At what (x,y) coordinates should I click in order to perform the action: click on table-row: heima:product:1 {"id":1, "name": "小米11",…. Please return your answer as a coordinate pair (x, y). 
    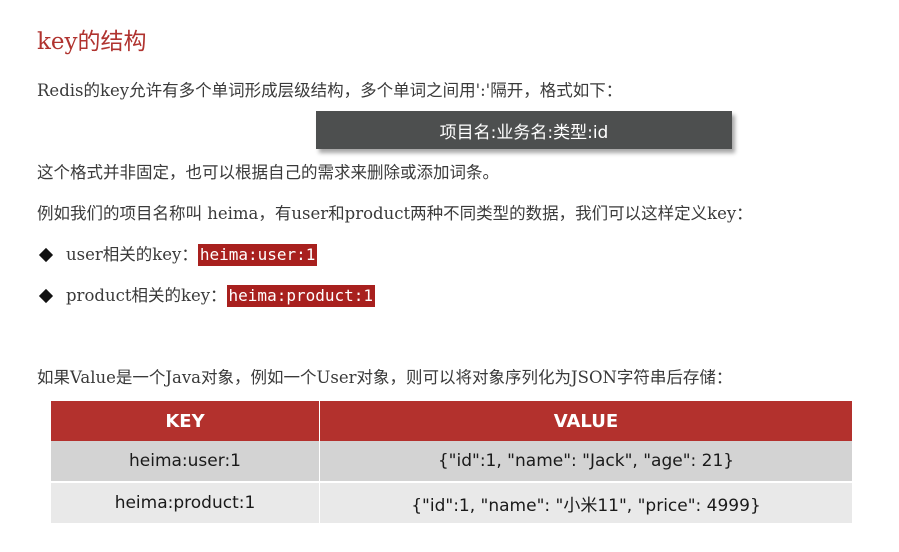
    Looking at the image, I should click on (451, 502).